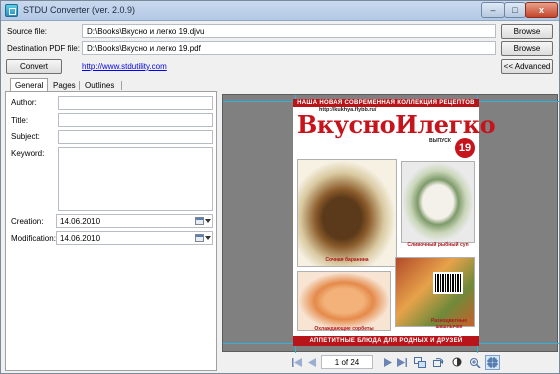 The width and height of the screenshot is (560, 374). What do you see at coordinates (33, 238) in the screenshot?
I see `modification-label: Modification:` at bounding box center [33, 238].